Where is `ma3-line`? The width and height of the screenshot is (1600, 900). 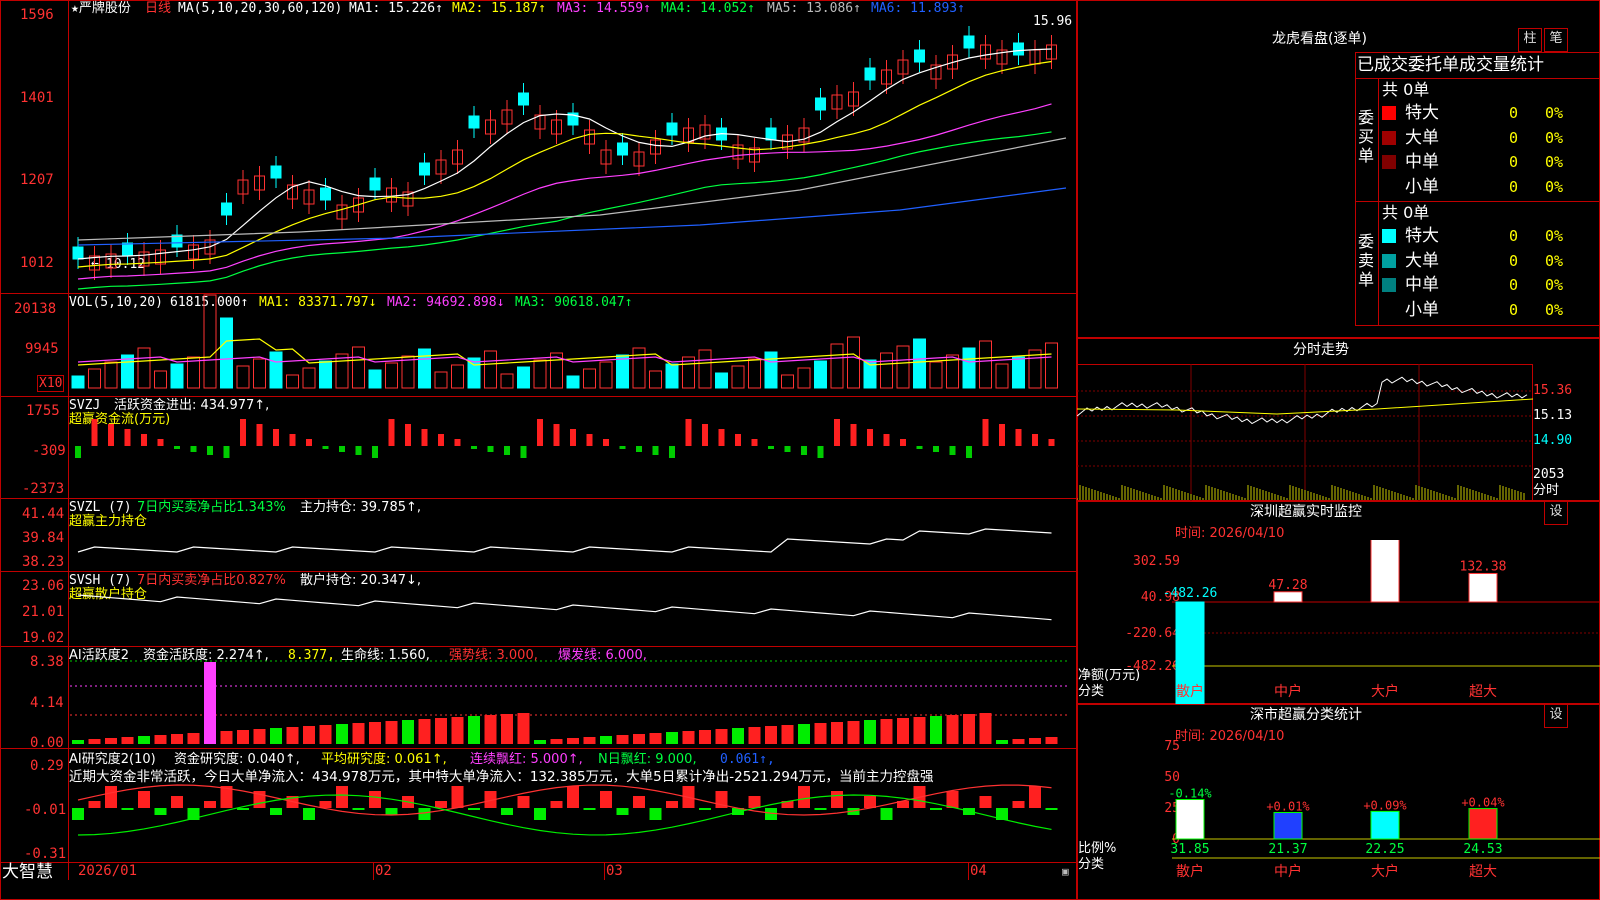 ma3-line is located at coordinates (564, 191).